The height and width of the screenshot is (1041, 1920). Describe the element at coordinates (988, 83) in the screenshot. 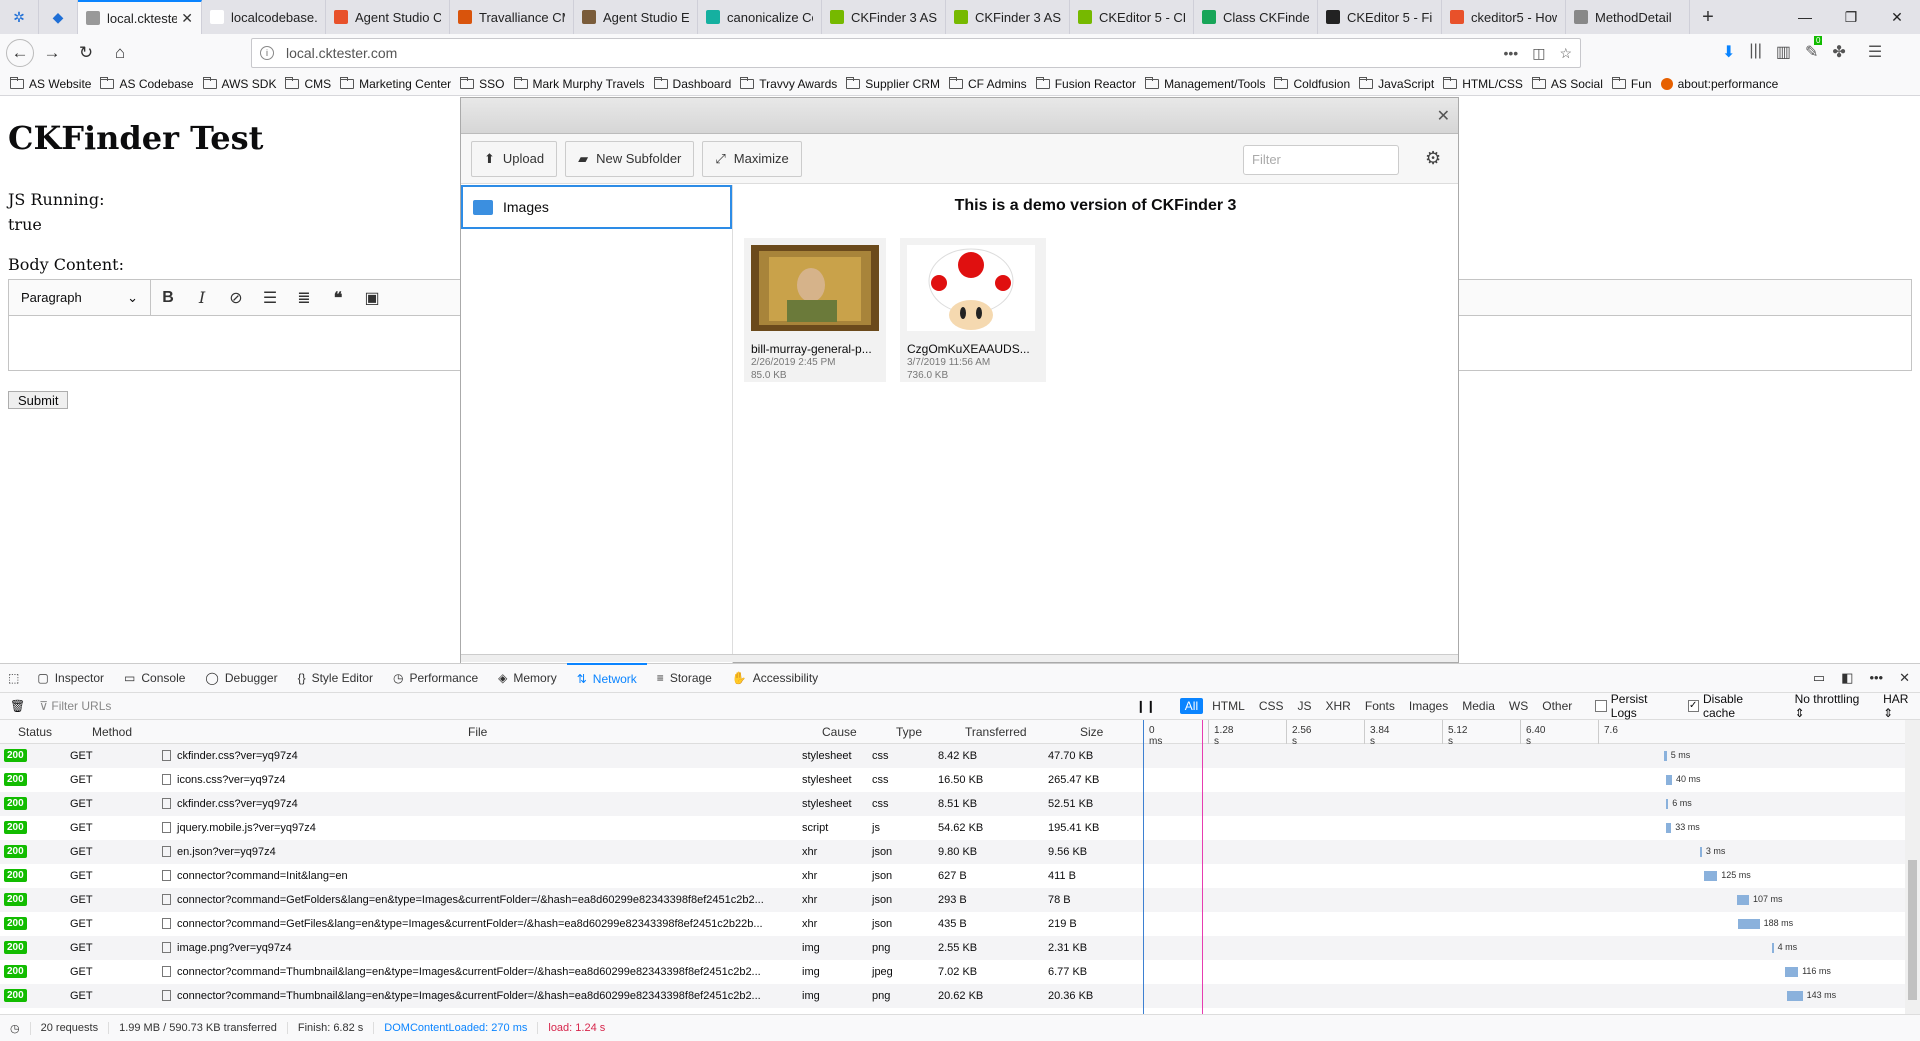

I see `bookmark-item: CF Admins` at that location.